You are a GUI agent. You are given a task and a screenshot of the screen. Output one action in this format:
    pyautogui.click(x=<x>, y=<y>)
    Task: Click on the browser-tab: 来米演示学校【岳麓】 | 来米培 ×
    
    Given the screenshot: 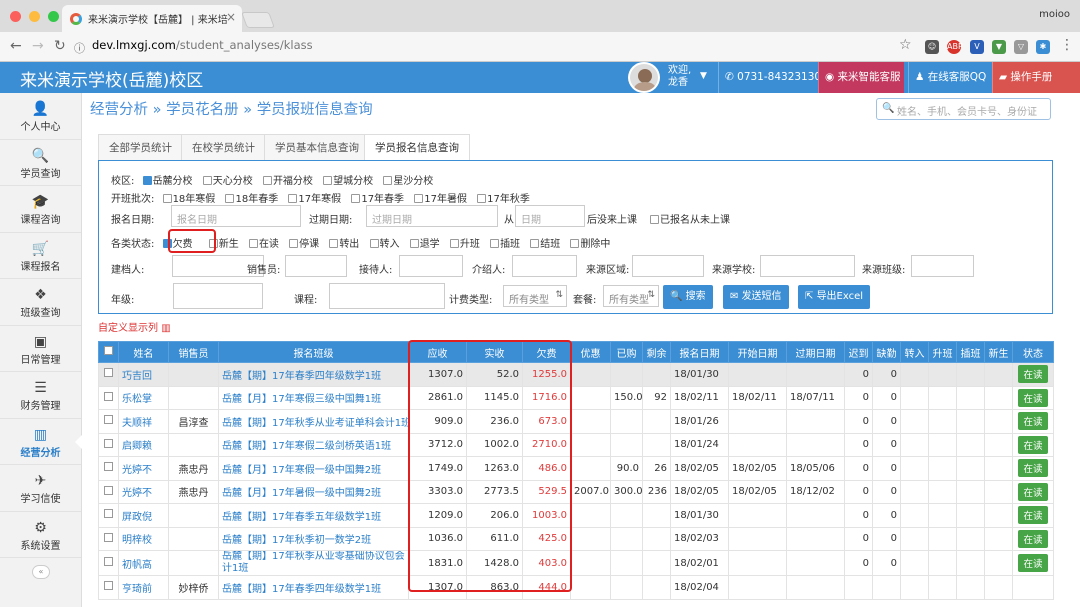 What is the action you would take?
    pyautogui.click(x=152, y=18)
    